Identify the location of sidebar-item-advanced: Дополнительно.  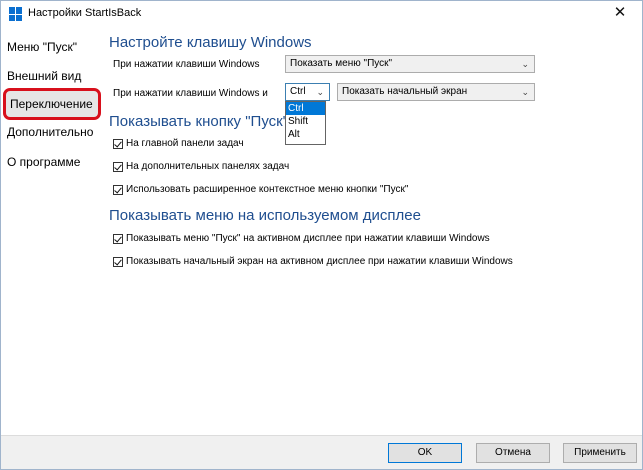
(50, 132).